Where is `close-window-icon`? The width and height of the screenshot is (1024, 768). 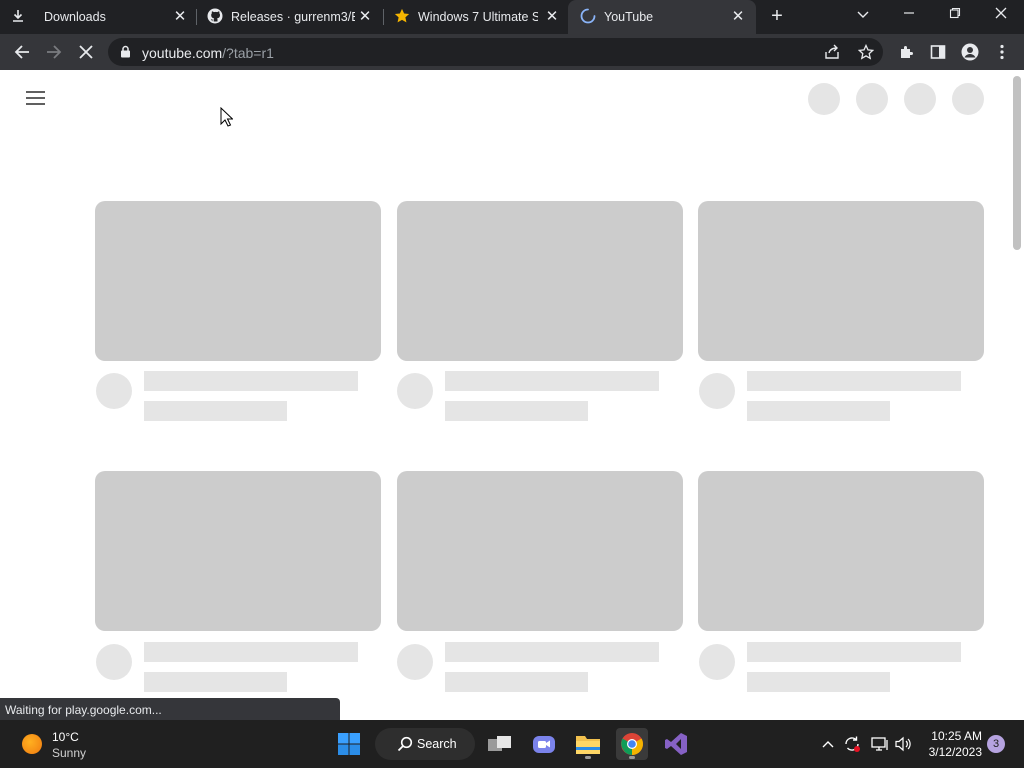
close-window-icon is located at coordinates (1001, 17).